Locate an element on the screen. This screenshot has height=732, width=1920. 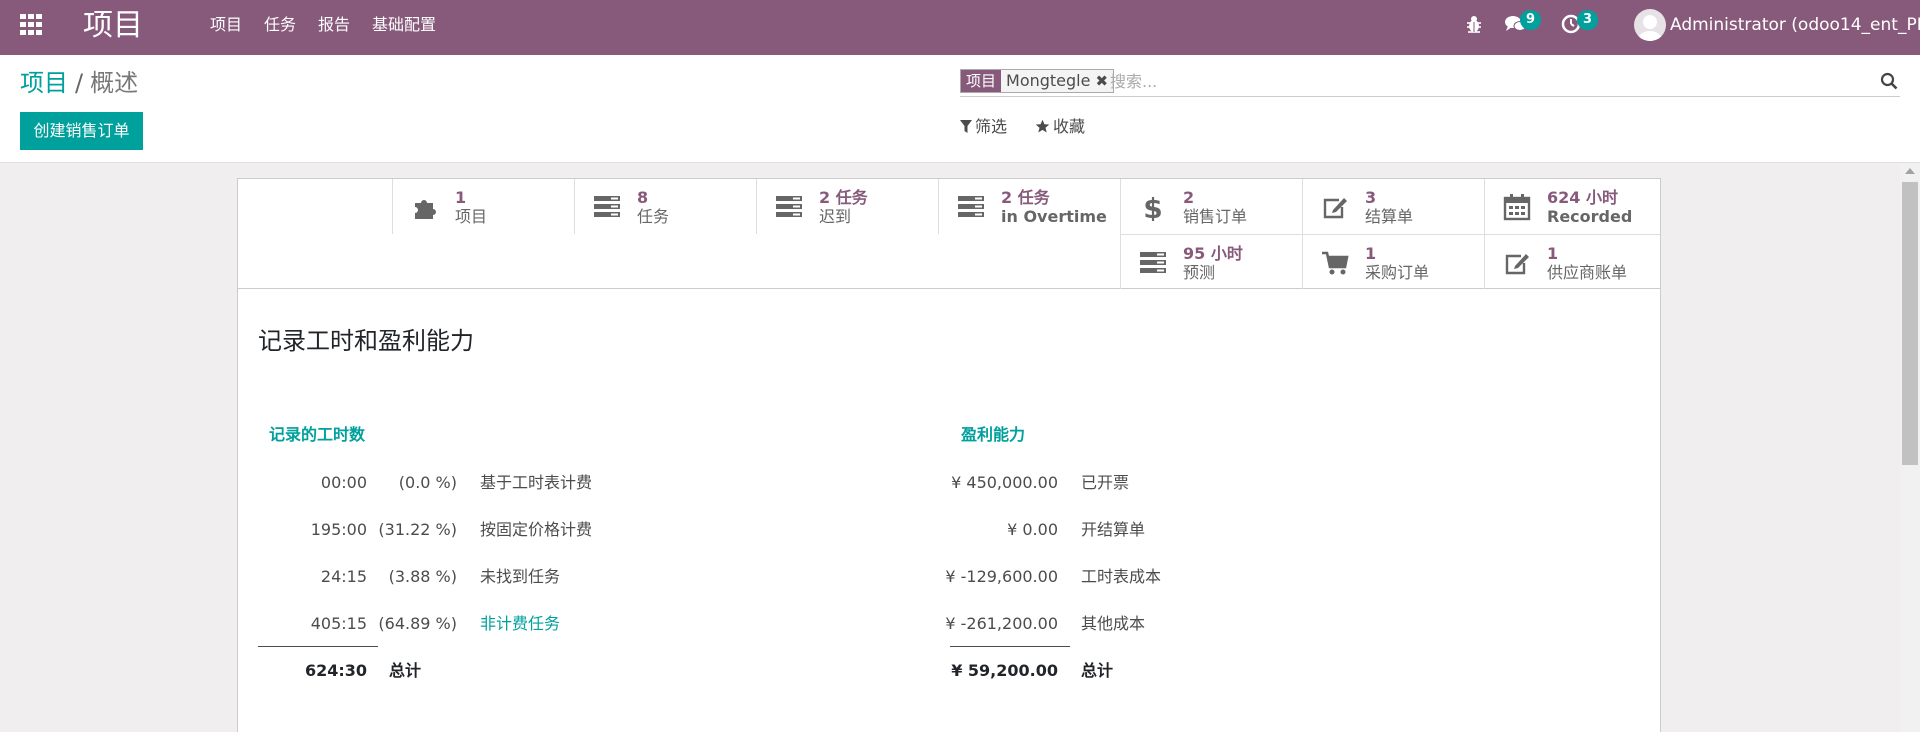
stat-label: 项目 is located at coordinates (471, 216).